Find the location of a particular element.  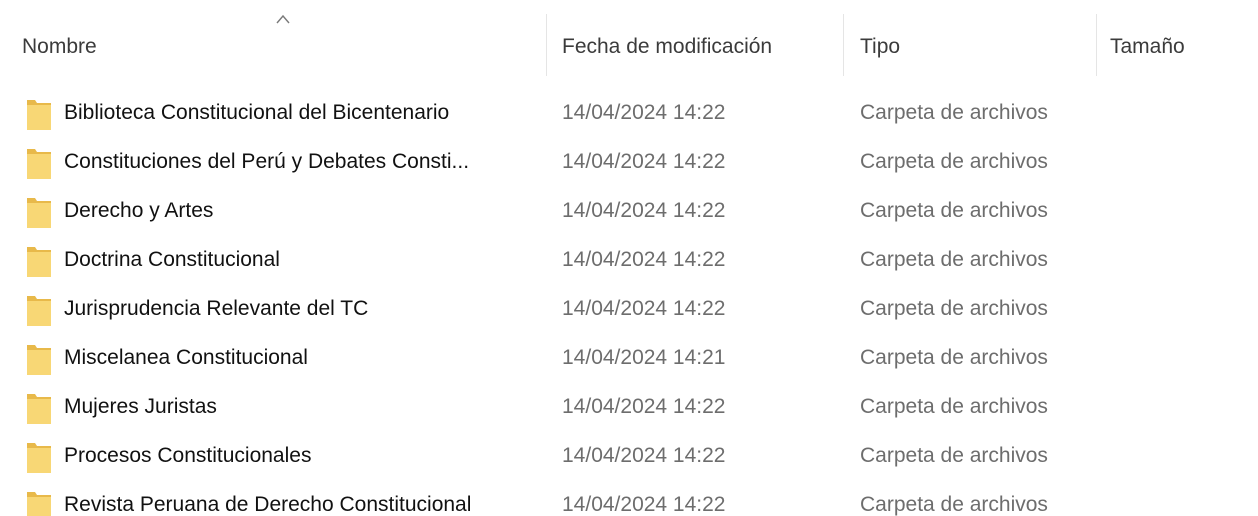

item-name: Mujeres Juristas is located at coordinates (140, 406).